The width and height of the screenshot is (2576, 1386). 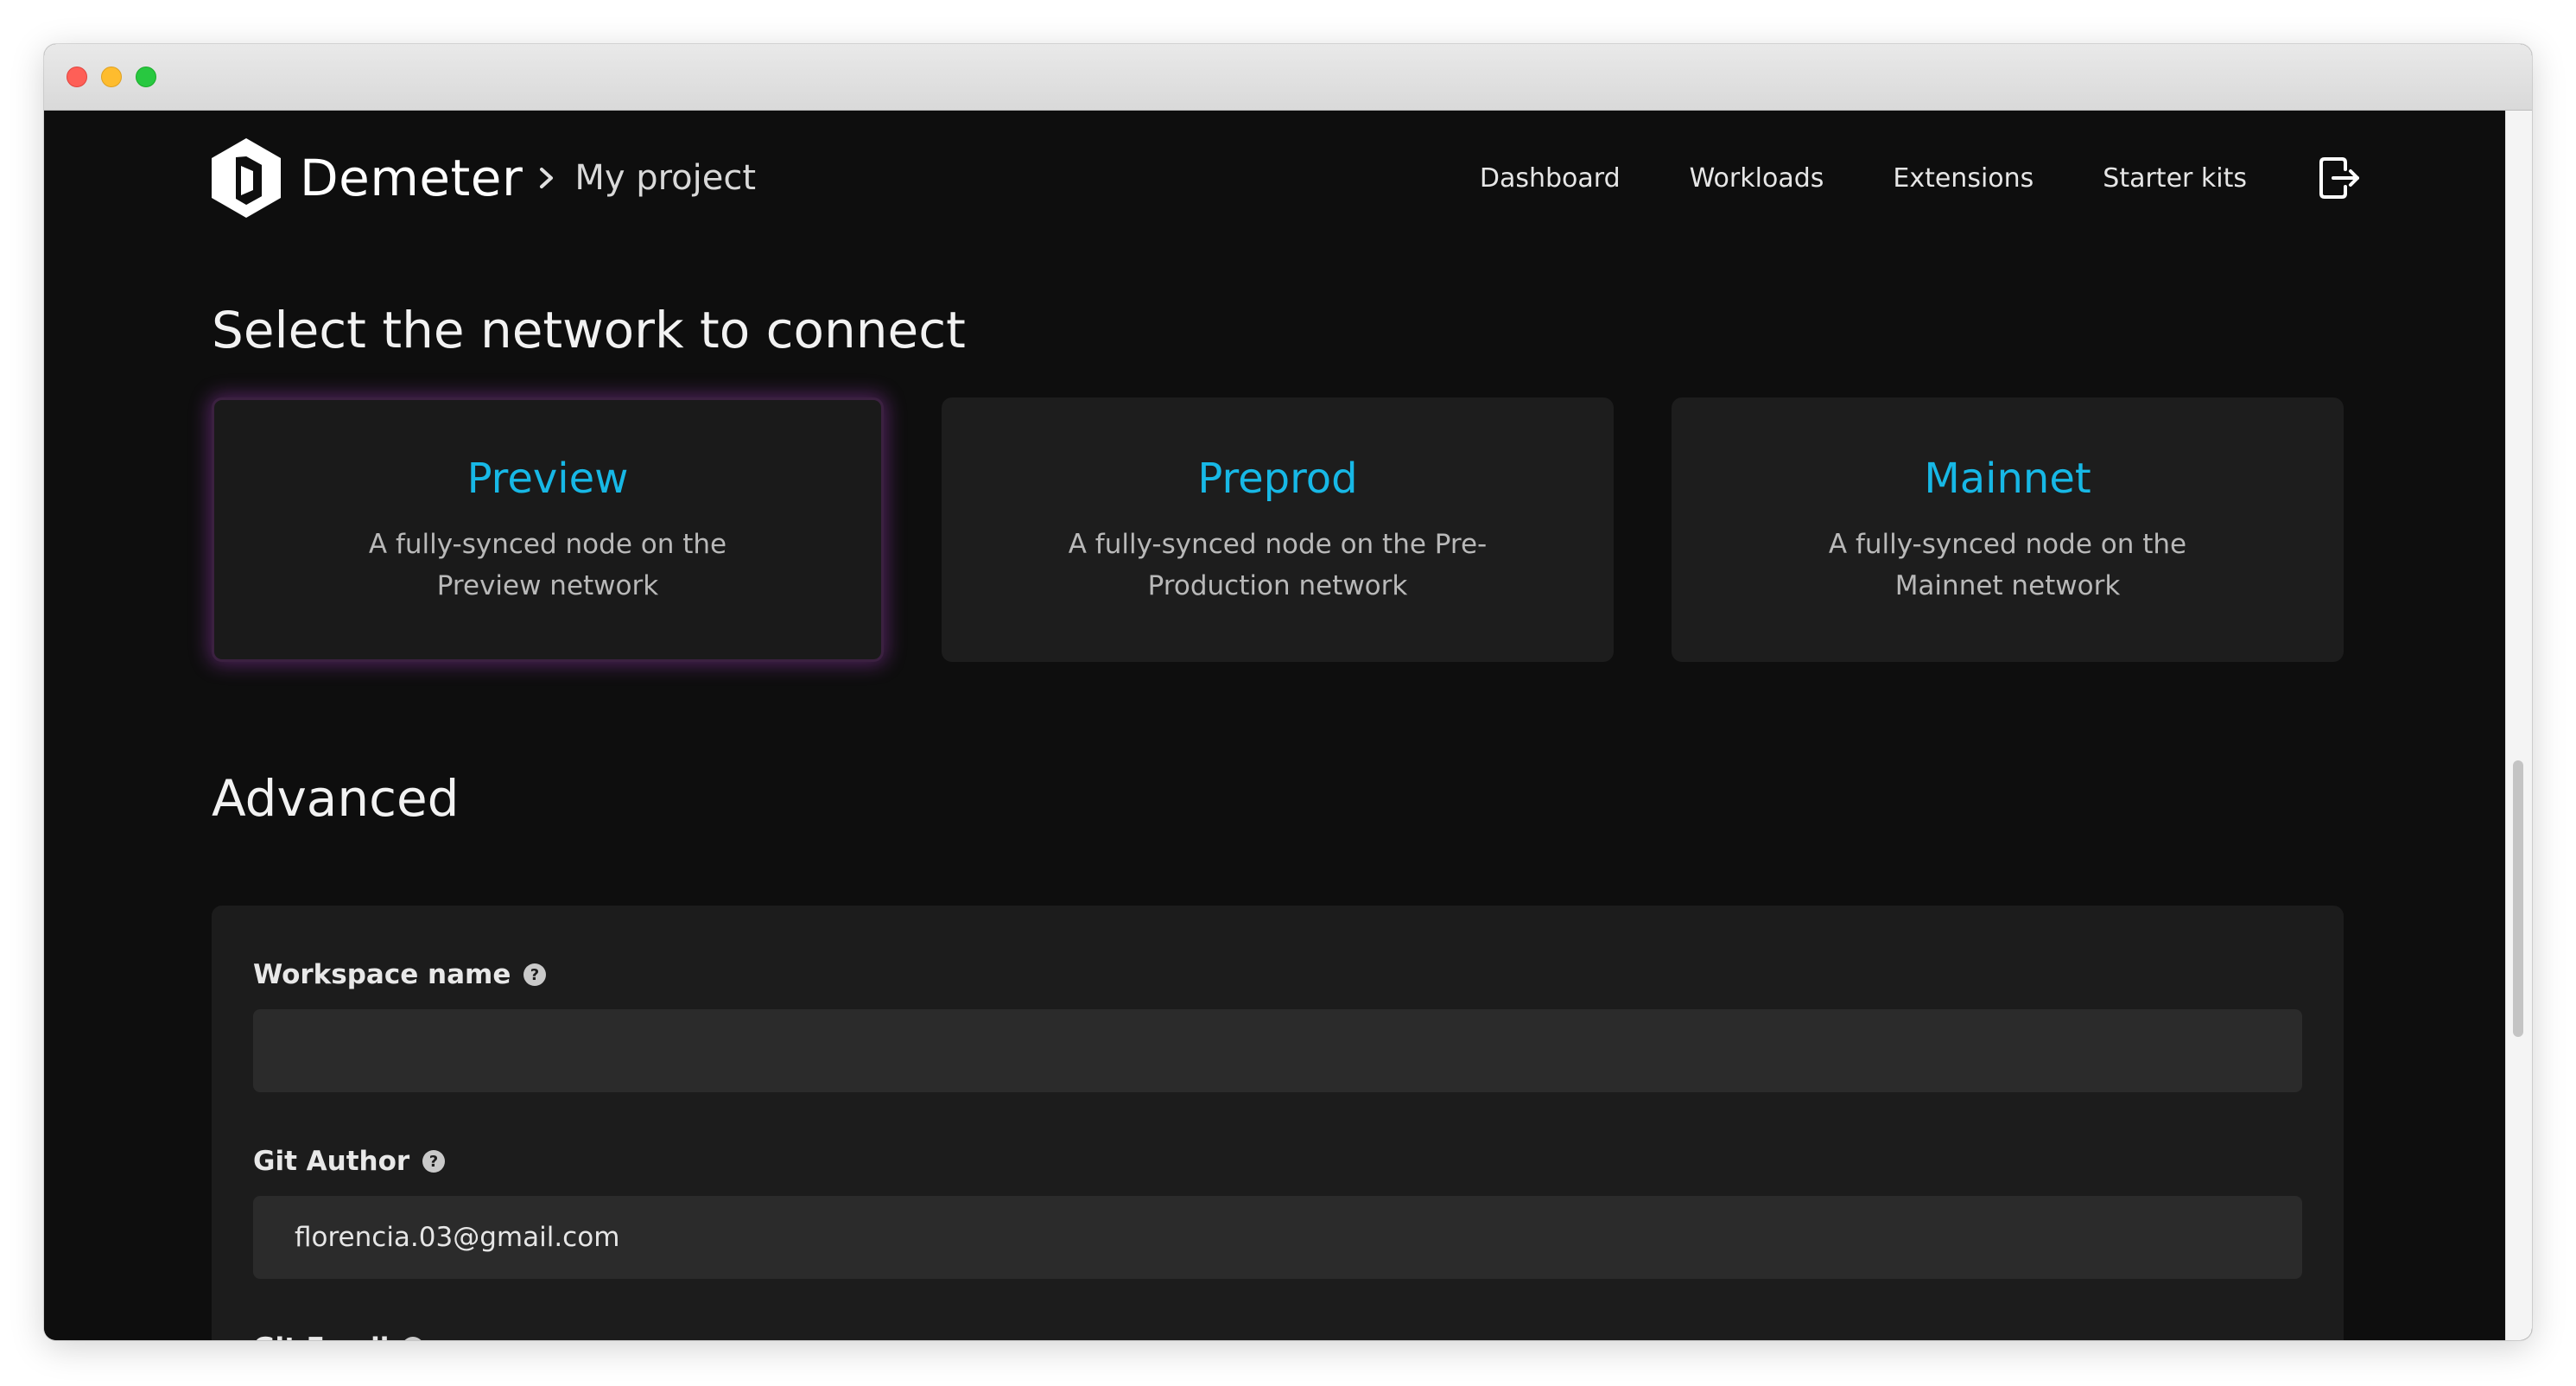 I want to click on chevron-right-icon, so click(x=547, y=178).